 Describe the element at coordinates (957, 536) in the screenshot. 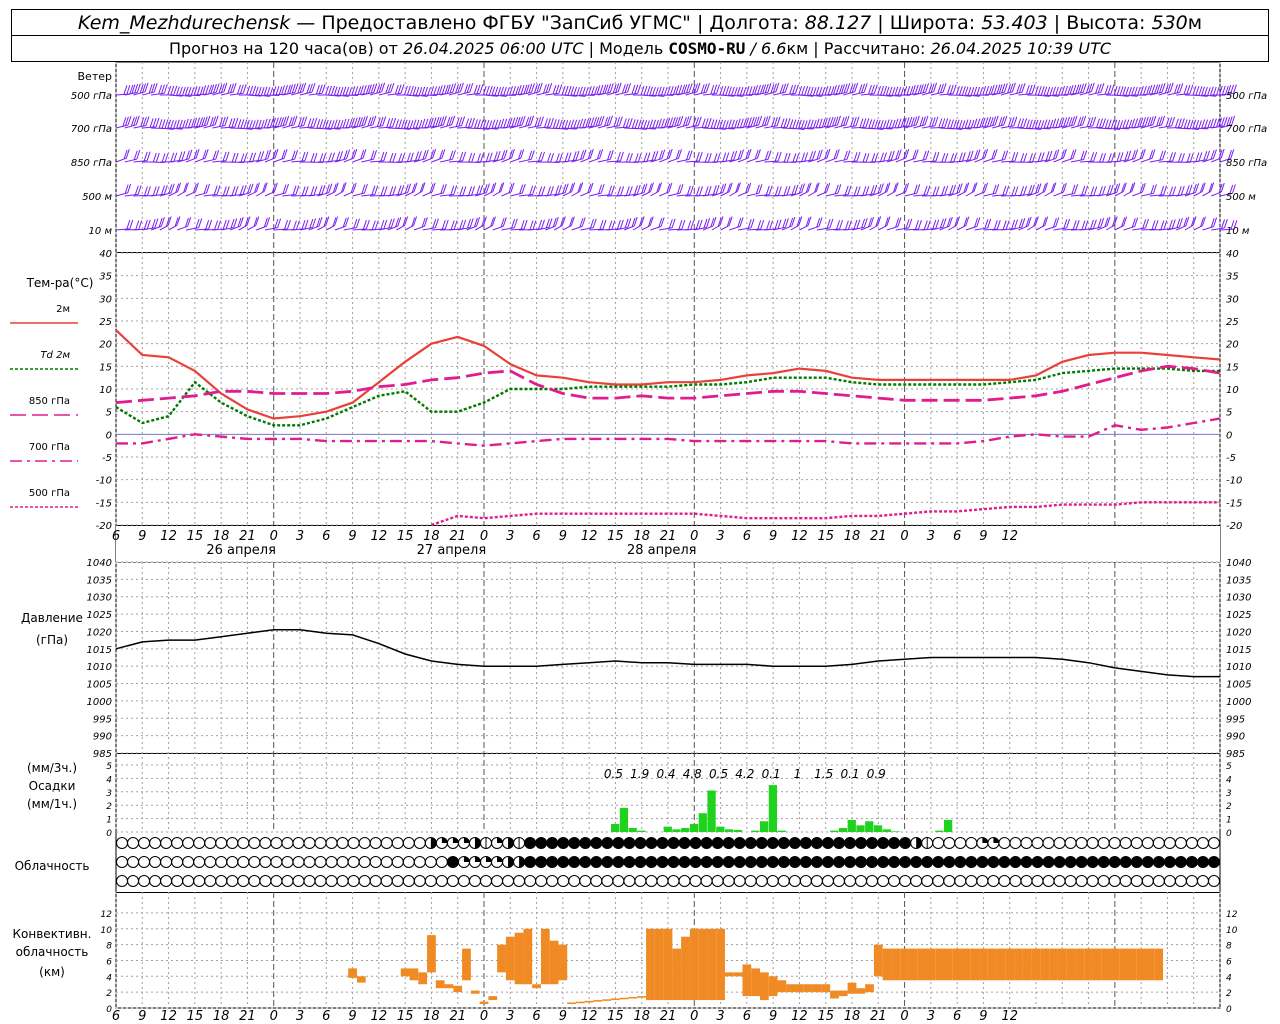

I see `x-tick-label-temp: 6` at that location.